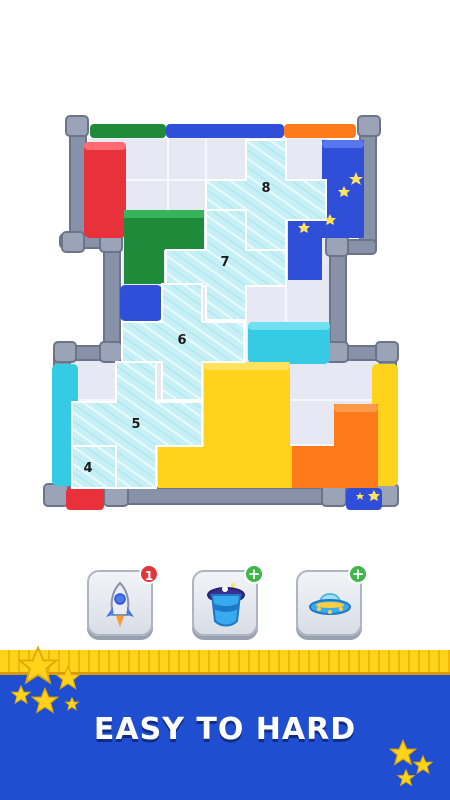 The image size is (450, 800). What do you see at coordinates (358, 574) in the screenshot?
I see `ufo-add-badge: +` at bounding box center [358, 574].